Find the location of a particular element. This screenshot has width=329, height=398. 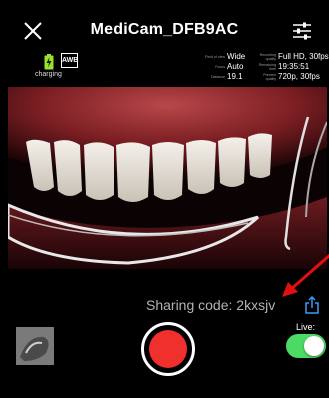

info-value: 19:35:51 is located at coordinates (294, 66).